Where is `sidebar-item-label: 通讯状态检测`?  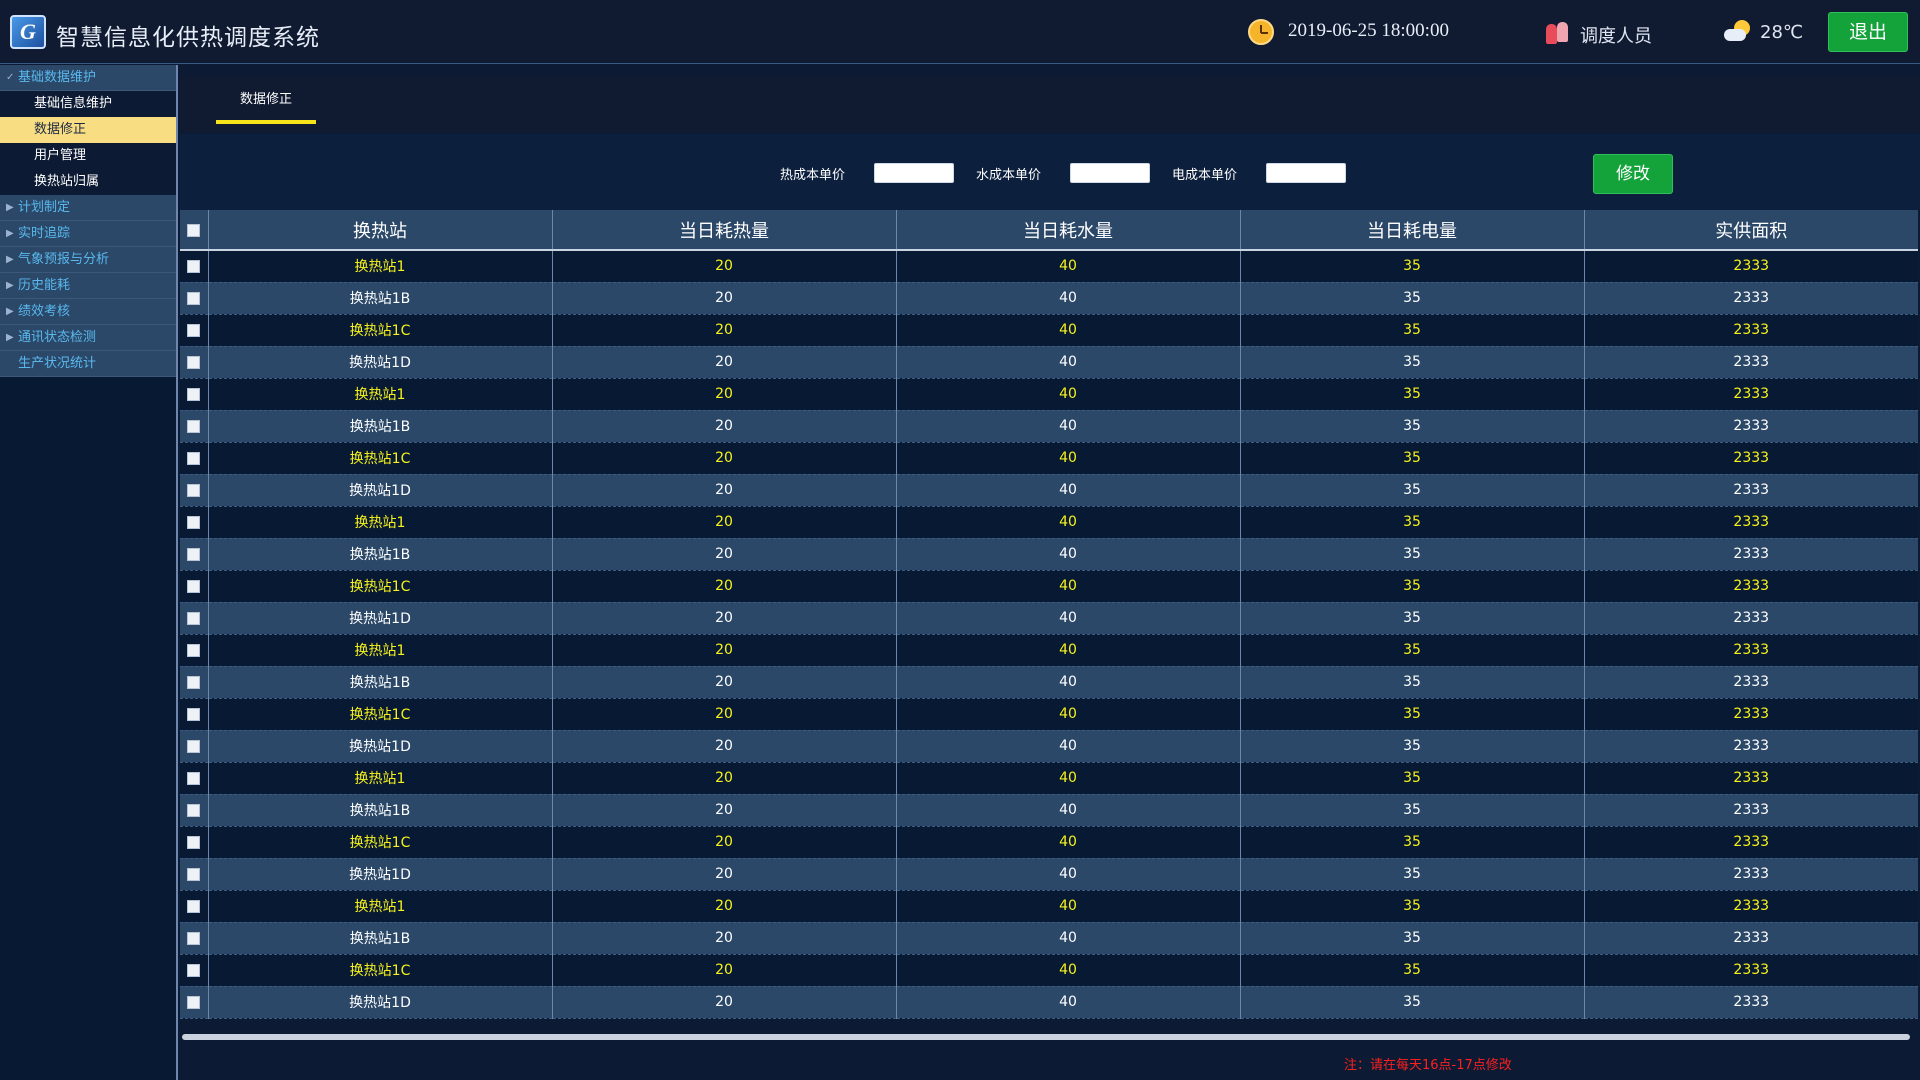
sidebar-item-label: 通讯状态检测 is located at coordinates (57, 337).